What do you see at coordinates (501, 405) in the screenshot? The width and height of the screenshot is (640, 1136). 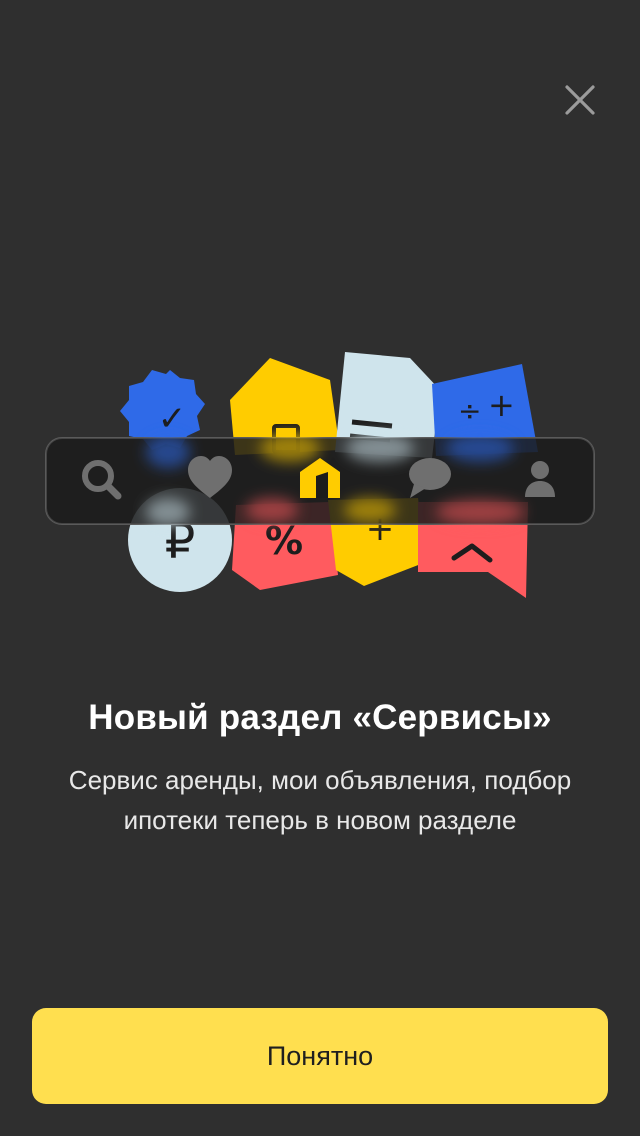 I see `badge-plus-glyph-blue: +` at bounding box center [501, 405].